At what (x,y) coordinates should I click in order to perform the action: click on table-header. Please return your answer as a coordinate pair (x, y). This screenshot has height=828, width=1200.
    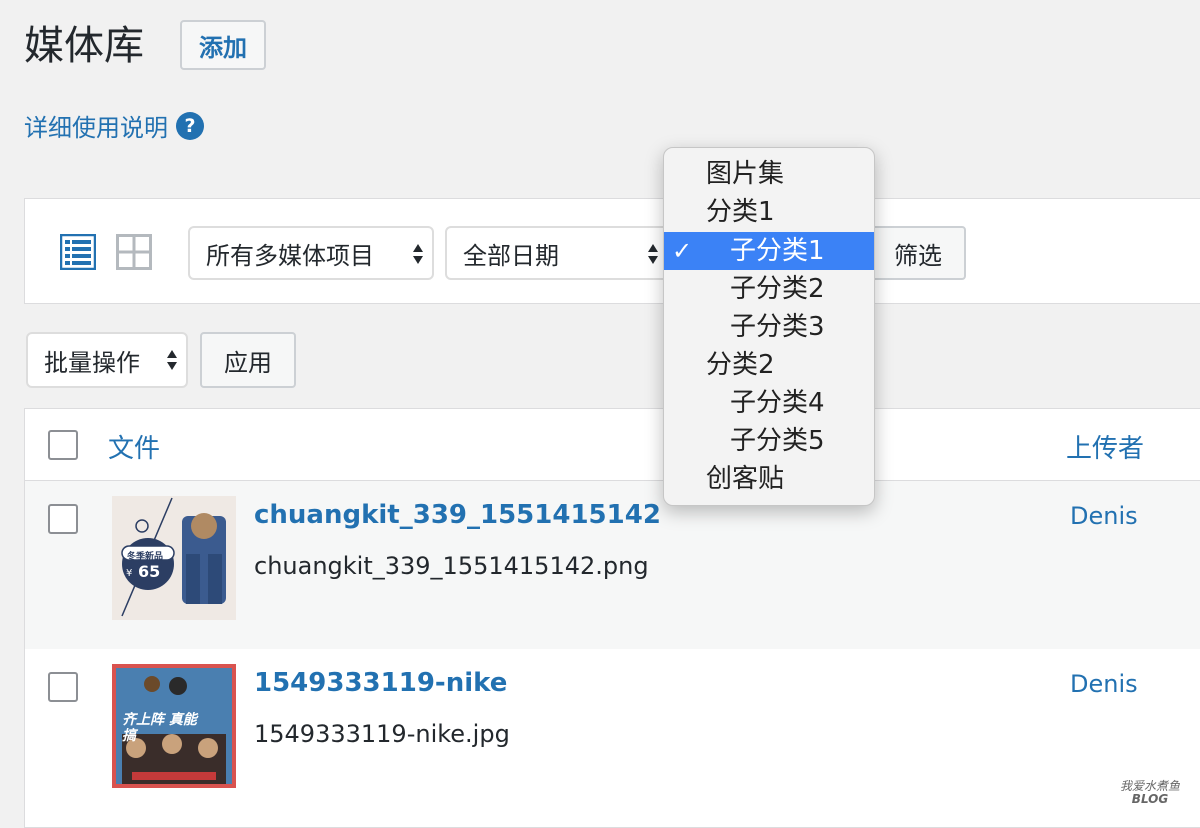
    Looking at the image, I should click on (612, 444).